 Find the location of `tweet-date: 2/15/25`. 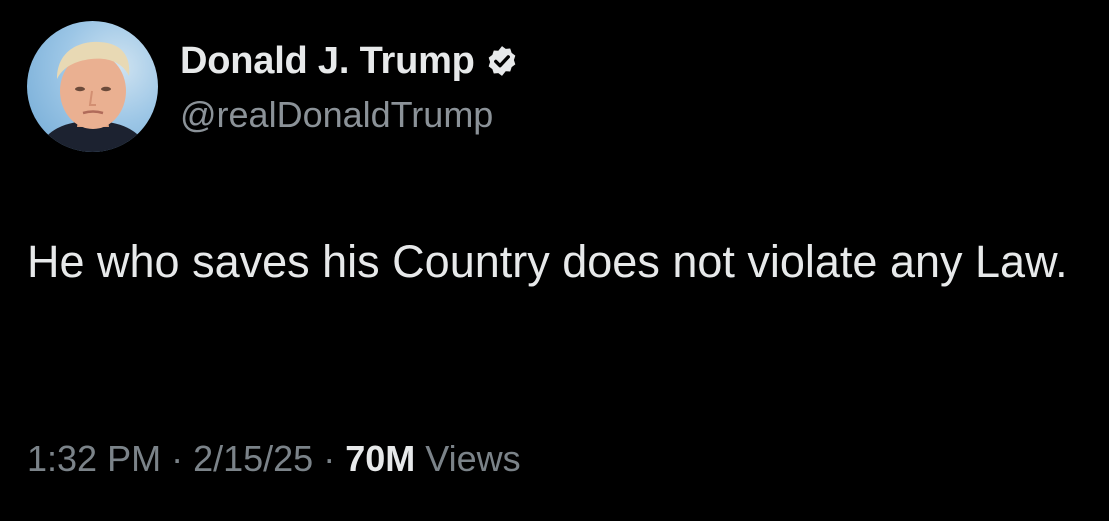

tweet-date: 2/15/25 is located at coordinates (253, 459).